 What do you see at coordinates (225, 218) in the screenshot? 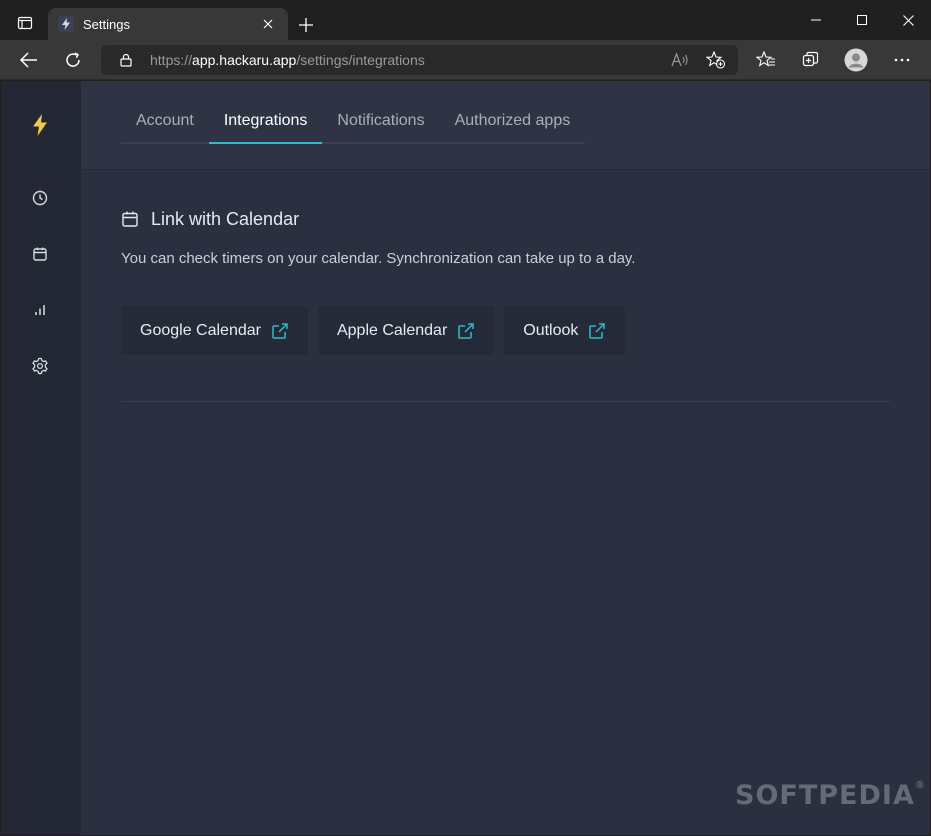
I see `section-title-text: Link with Calendar` at bounding box center [225, 218].